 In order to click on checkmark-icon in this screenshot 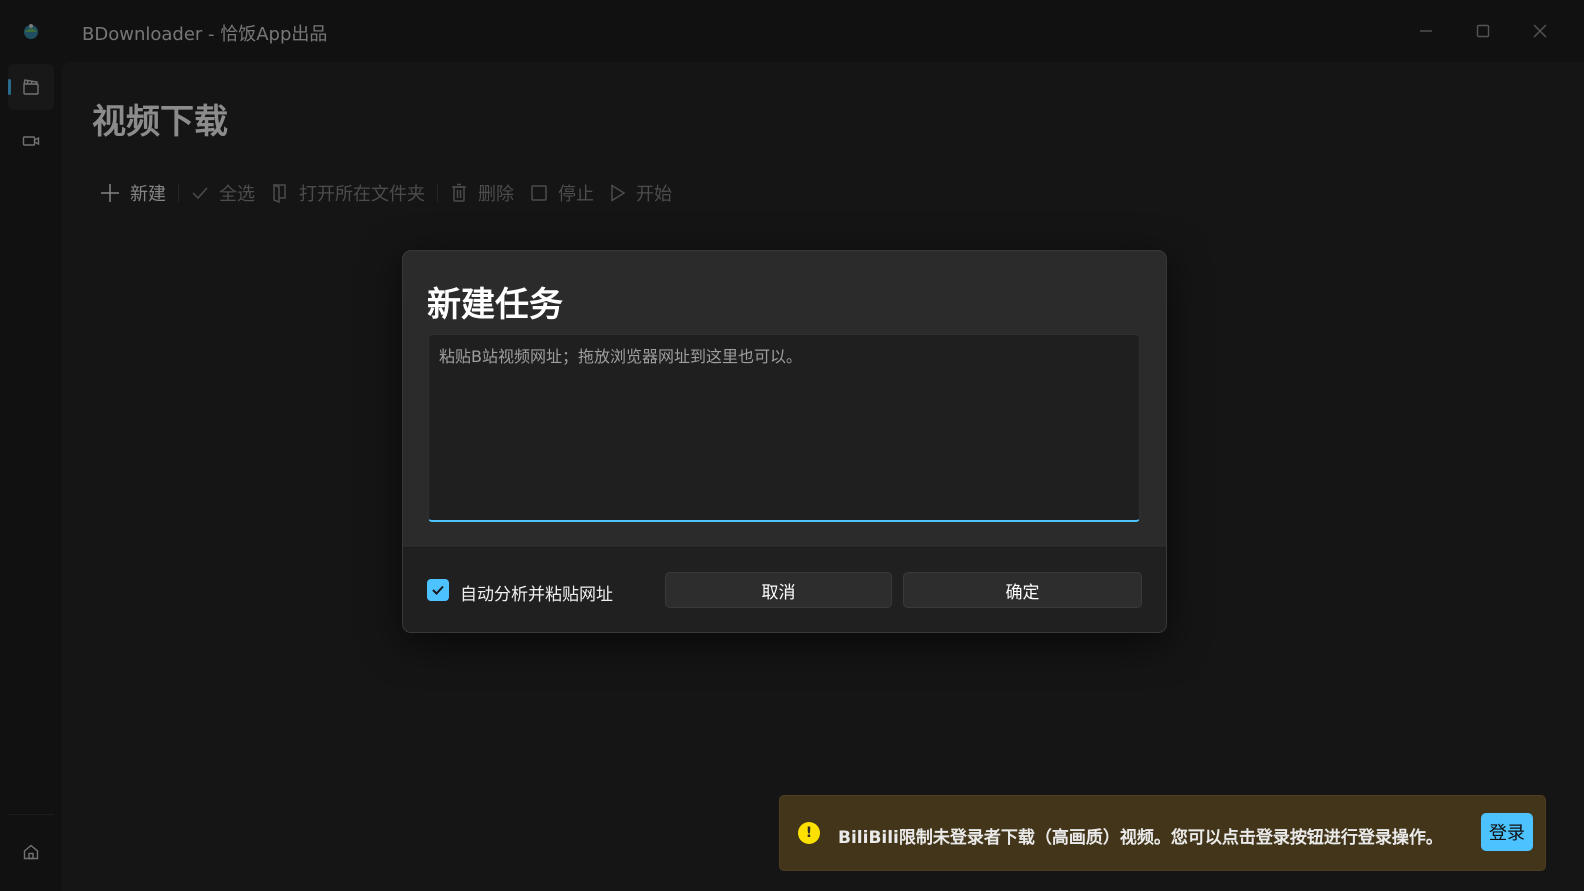, I will do `click(438, 590)`.